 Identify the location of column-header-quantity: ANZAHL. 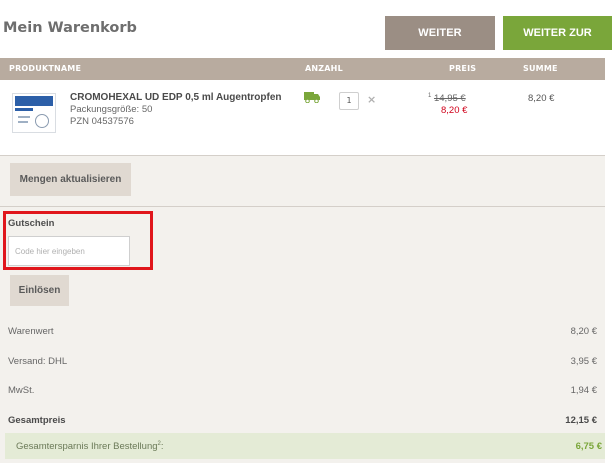
(324, 68).